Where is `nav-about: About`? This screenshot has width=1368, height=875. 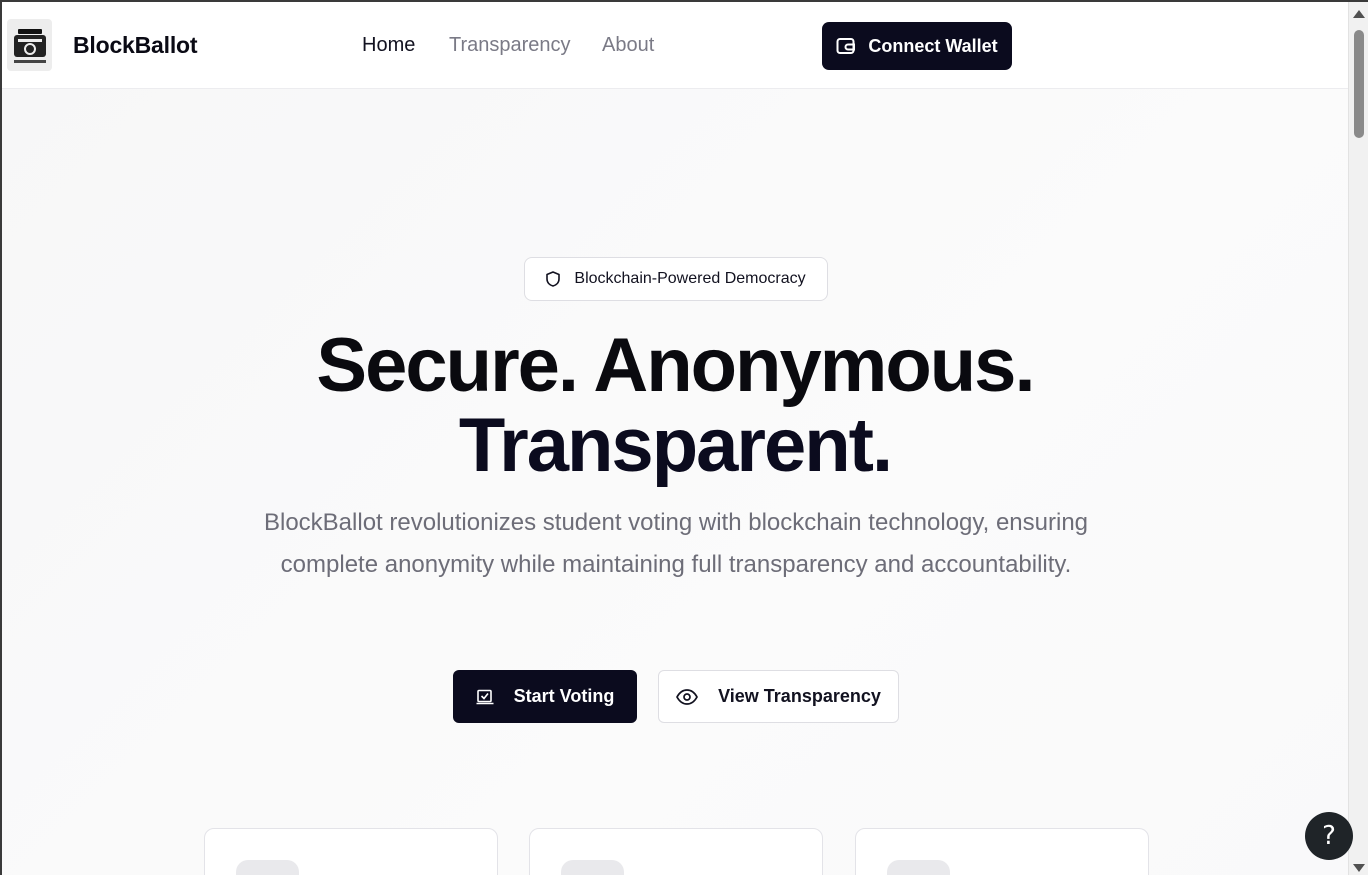 nav-about: About is located at coordinates (628, 45).